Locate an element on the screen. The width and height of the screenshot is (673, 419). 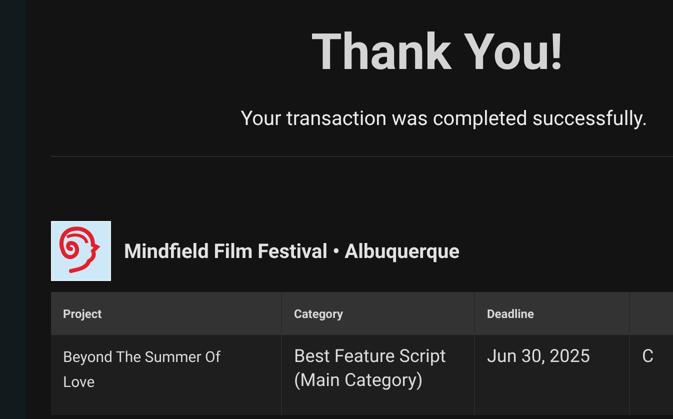
table-cell-text: Jun 30, 2025 is located at coordinates (539, 357).